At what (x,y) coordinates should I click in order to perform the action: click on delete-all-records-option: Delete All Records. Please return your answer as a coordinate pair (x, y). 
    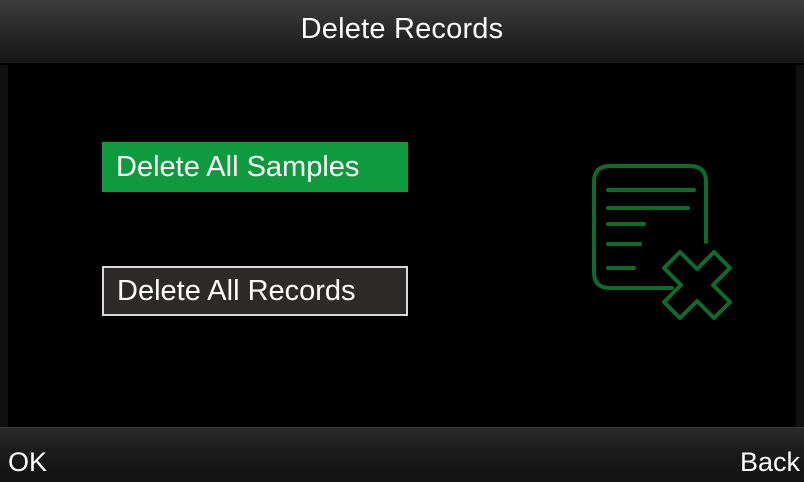
    Looking at the image, I should click on (255, 291).